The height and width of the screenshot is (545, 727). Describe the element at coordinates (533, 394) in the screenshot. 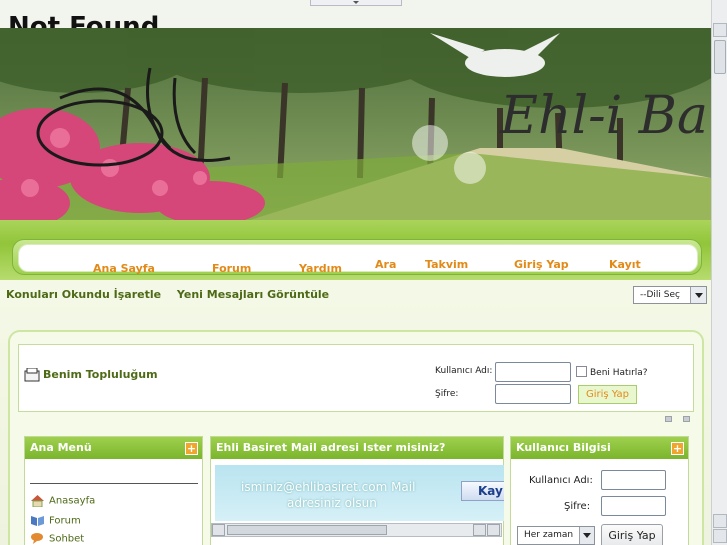

I see `password-input` at that location.